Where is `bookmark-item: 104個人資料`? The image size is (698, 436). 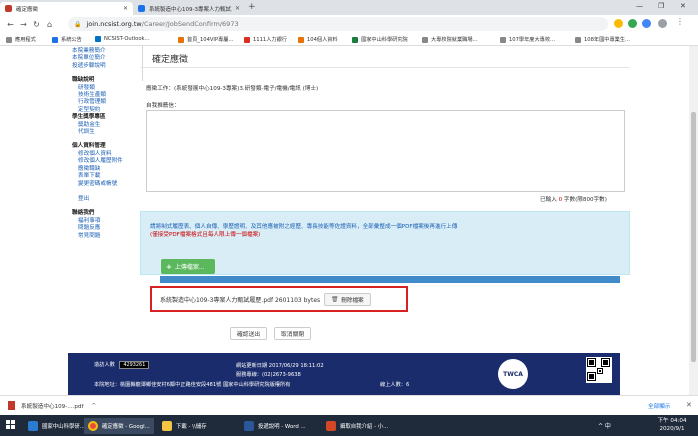
bookmark-item: 104個人資料 is located at coordinates (318, 39).